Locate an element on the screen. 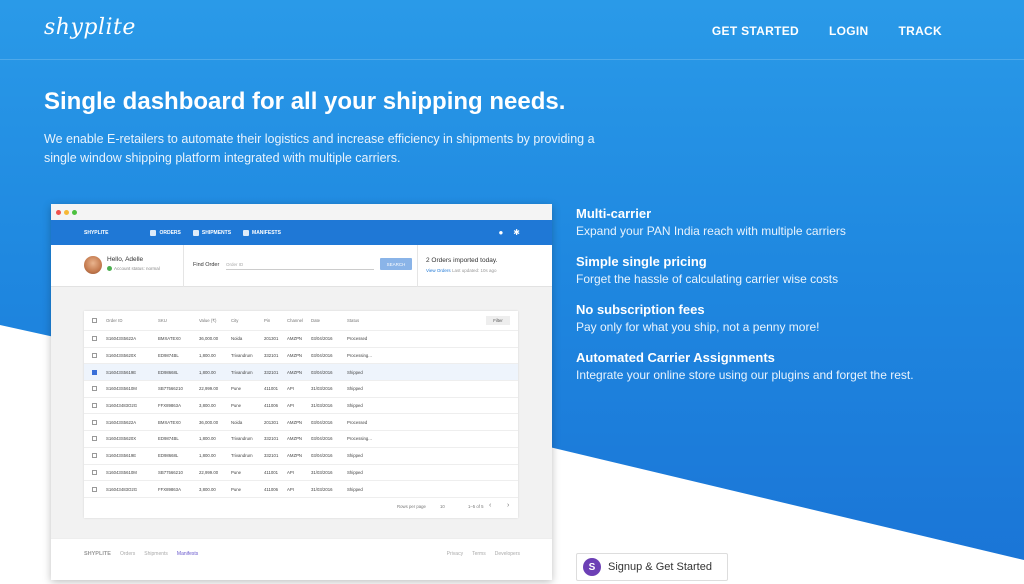 Image resolution: width=1024 pixels, height=584 pixels. tab-label: SHIPMENTS is located at coordinates (216, 232).